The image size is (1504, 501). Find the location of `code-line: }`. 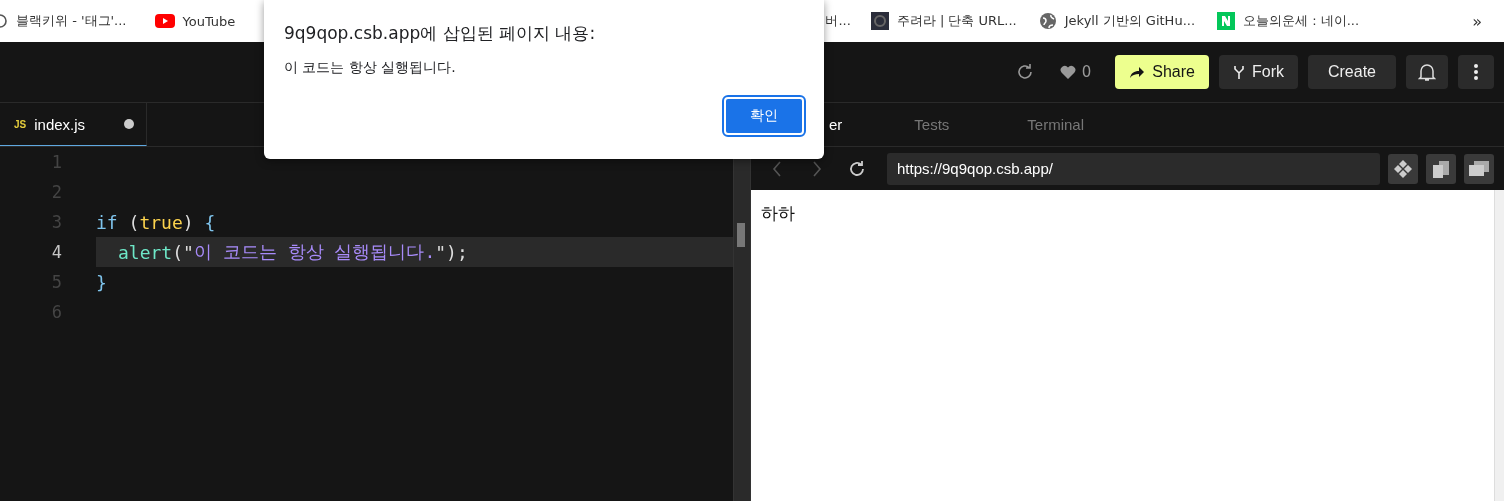

code-line: } is located at coordinates (102, 282).